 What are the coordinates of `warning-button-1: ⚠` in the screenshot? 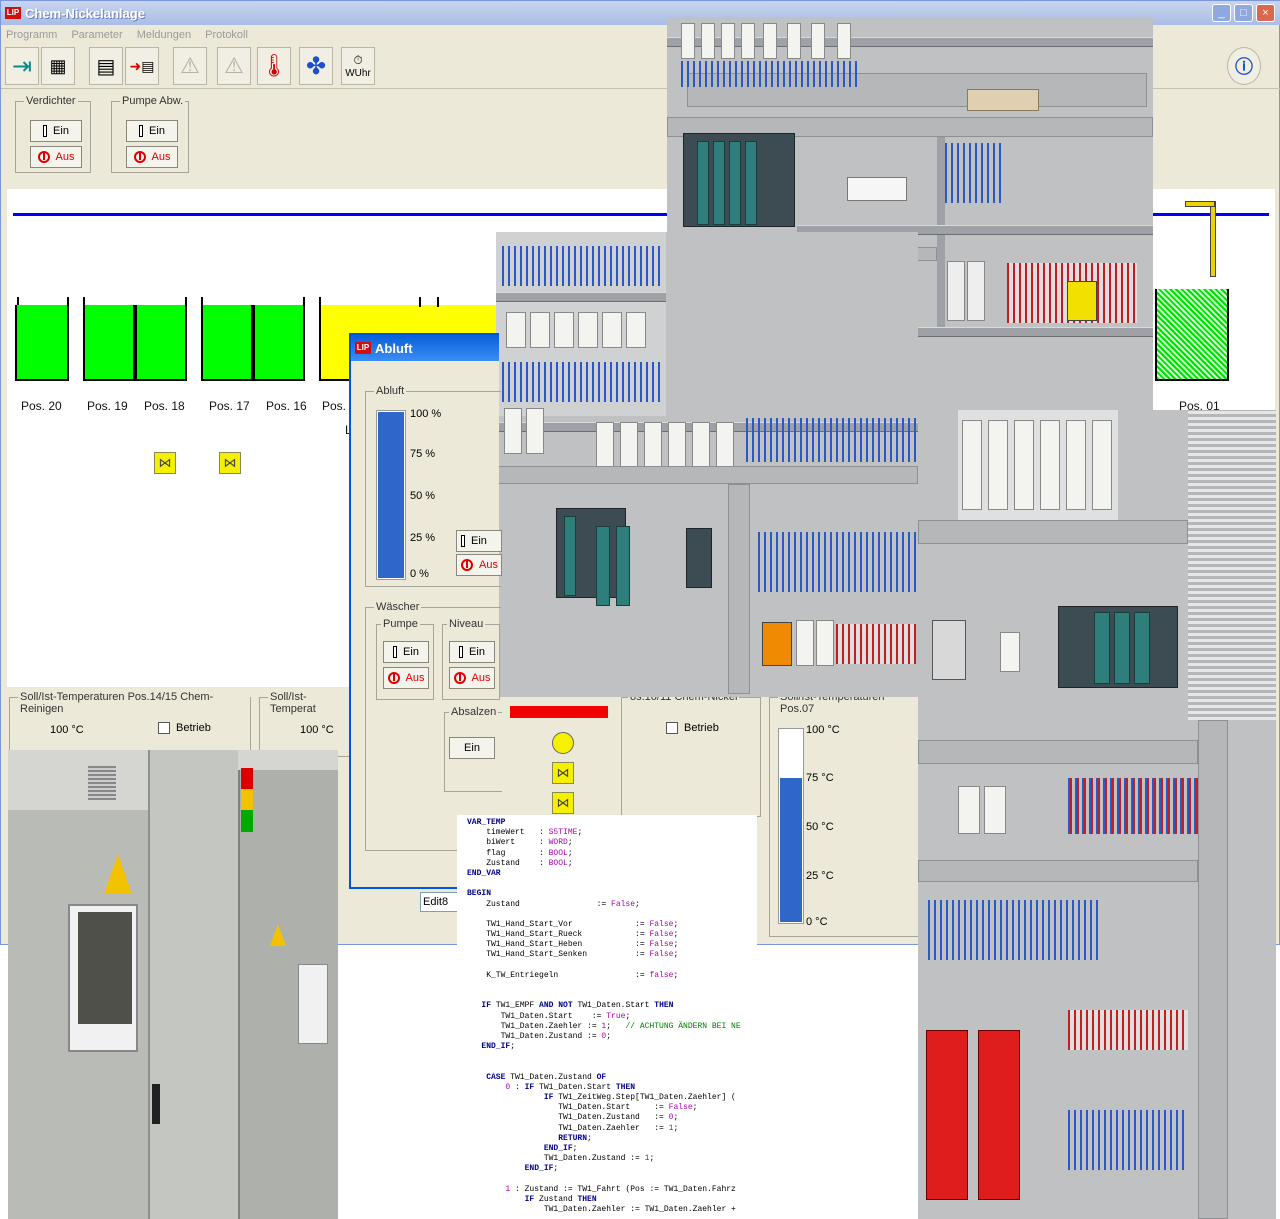 It's located at (190, 66).